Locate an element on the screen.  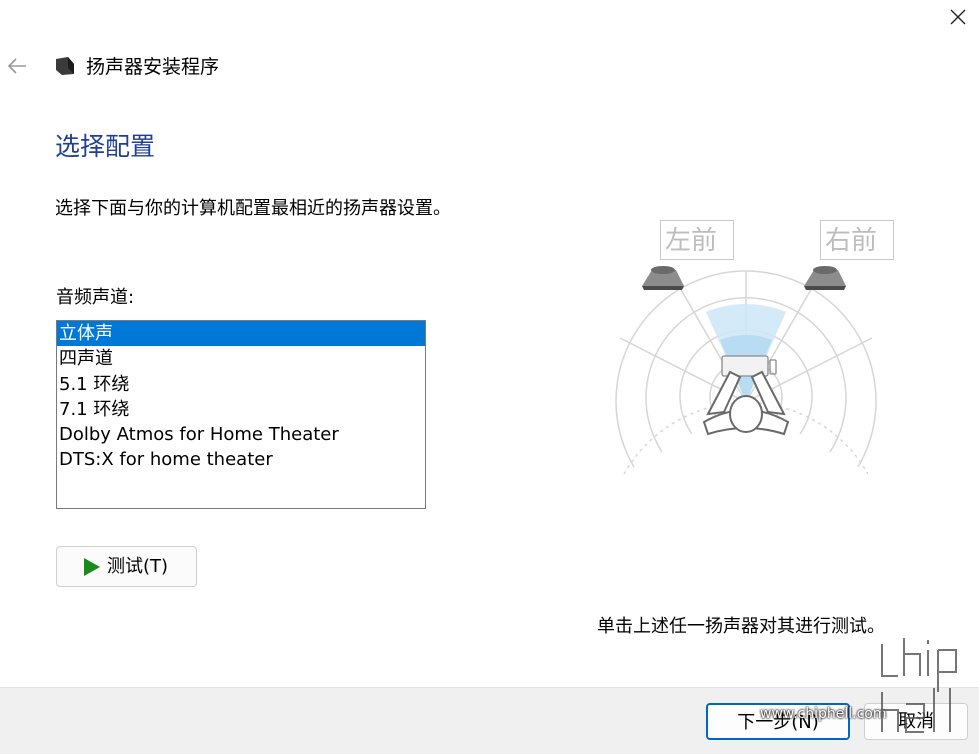
speaker-diagram: 左前 右前 is located at coordinates (747, 352).